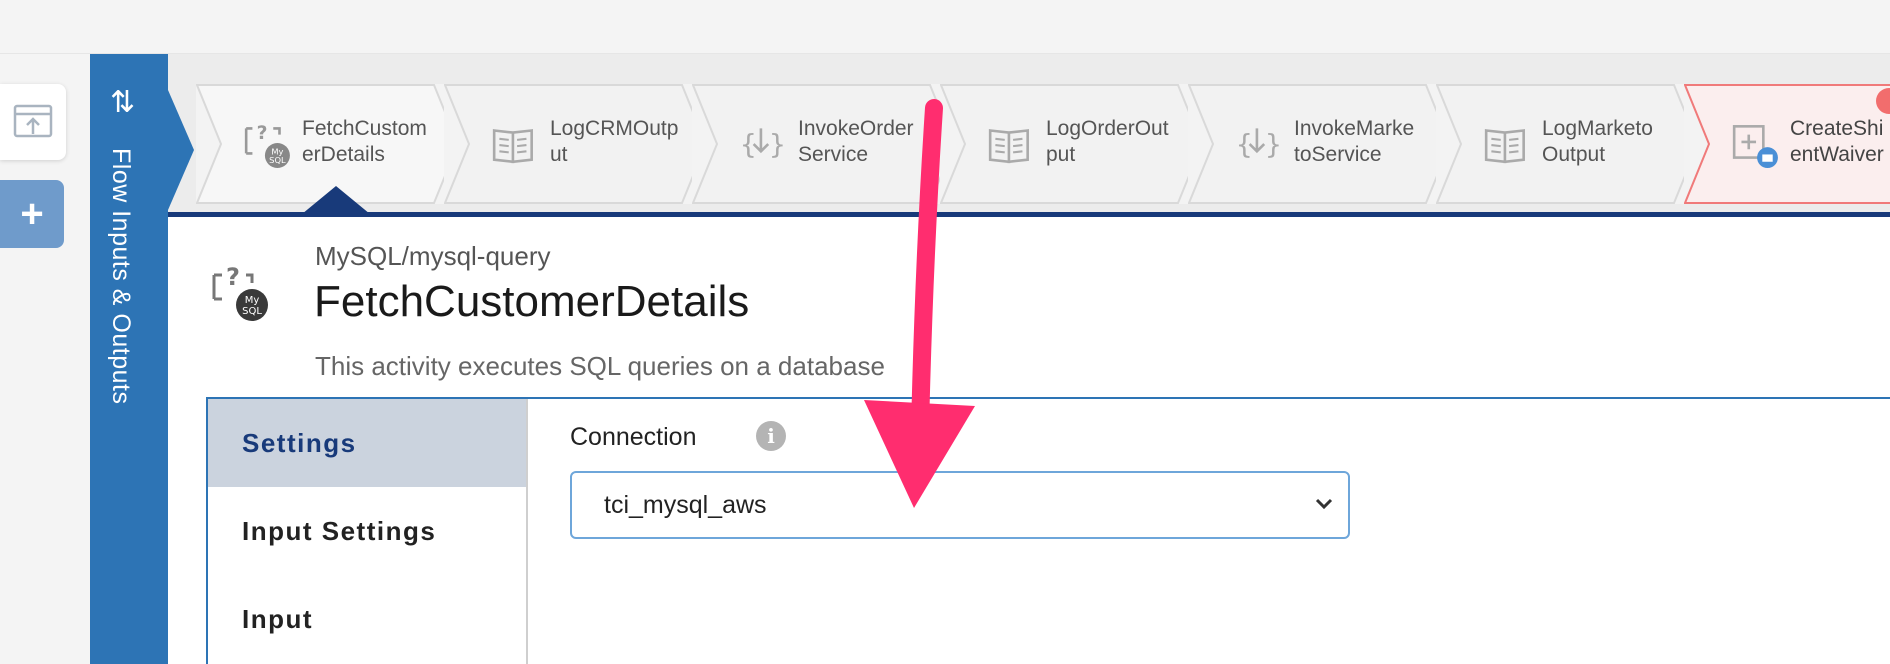  What do you see at coordinates (367, 443) in the screenshot?
I see `tab-settings: Settings` at bounding box center [367, 443].